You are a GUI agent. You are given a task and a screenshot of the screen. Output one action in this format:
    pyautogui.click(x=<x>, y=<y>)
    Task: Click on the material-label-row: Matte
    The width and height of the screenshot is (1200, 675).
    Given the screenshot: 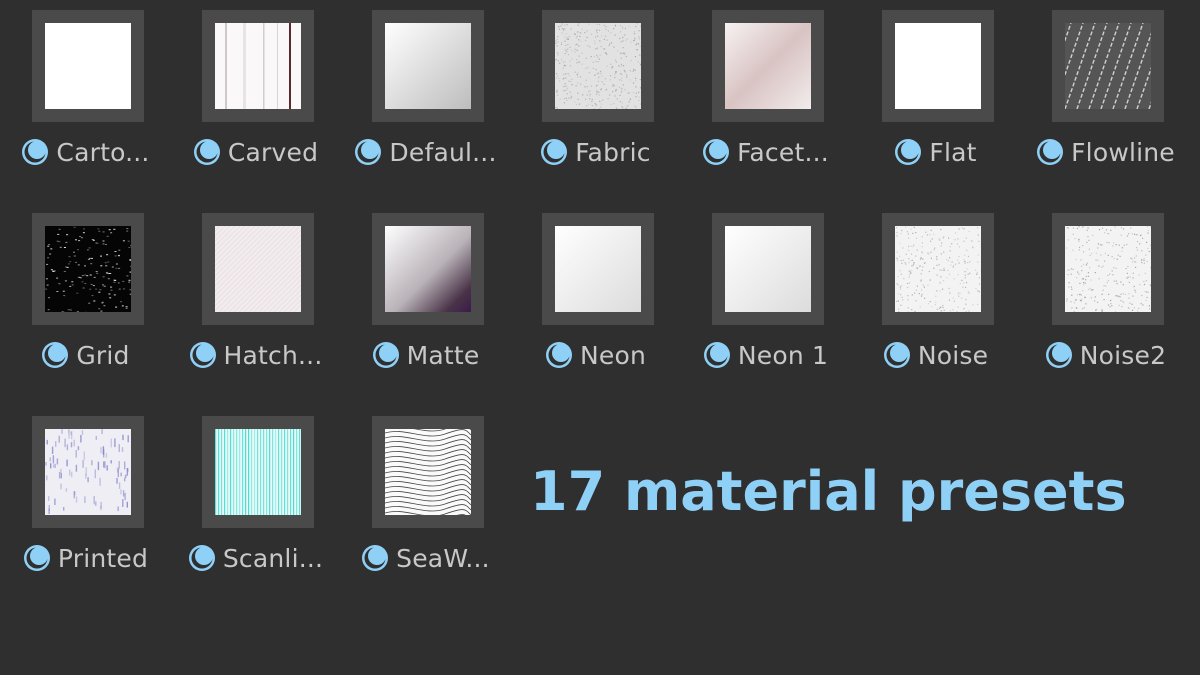 What is the action you would take?
    pyautogui.click(x=425, y=355)
    